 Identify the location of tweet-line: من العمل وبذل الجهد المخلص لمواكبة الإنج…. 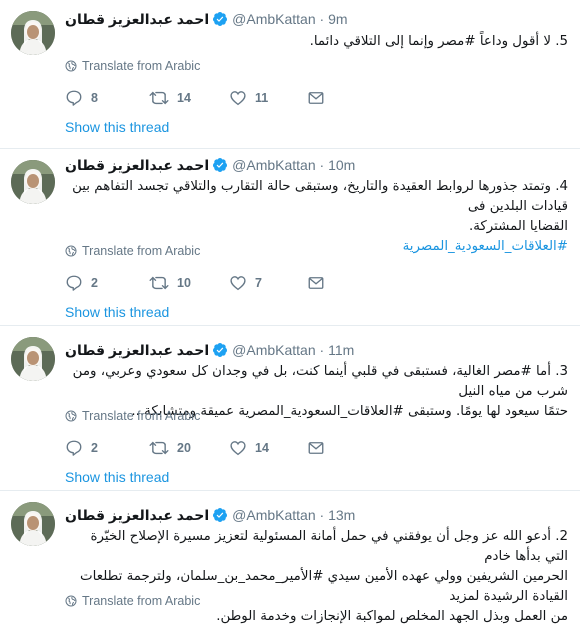
(392, 616).